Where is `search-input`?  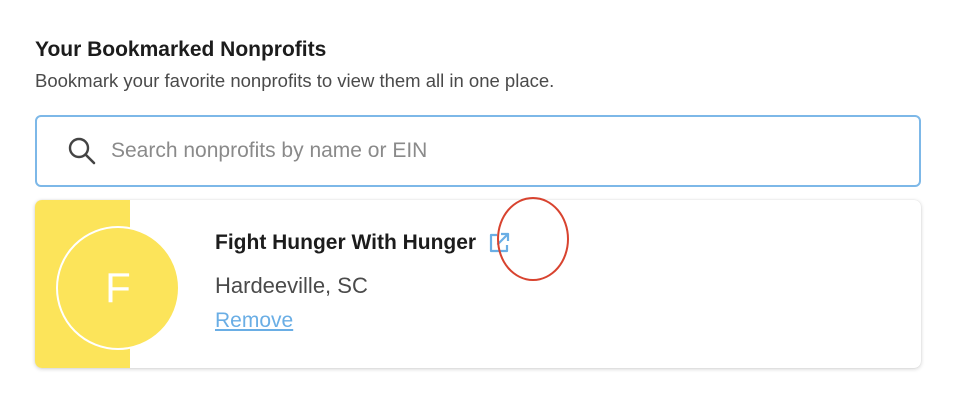 search-input is located at coordinates (491, 151).